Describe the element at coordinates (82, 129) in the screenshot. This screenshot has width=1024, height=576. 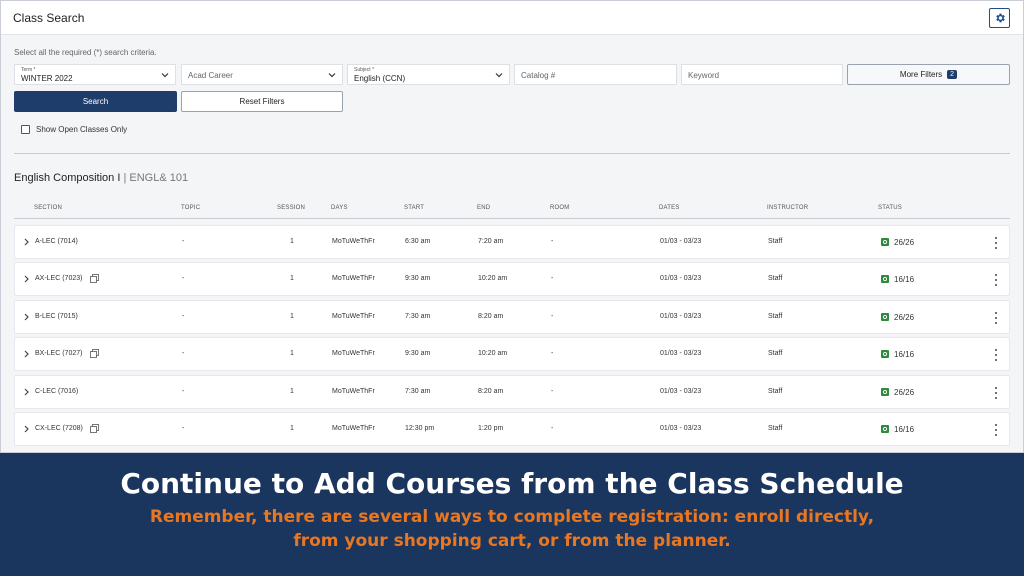
I see `open-classes-label: Show Open Classes Only` at that location.